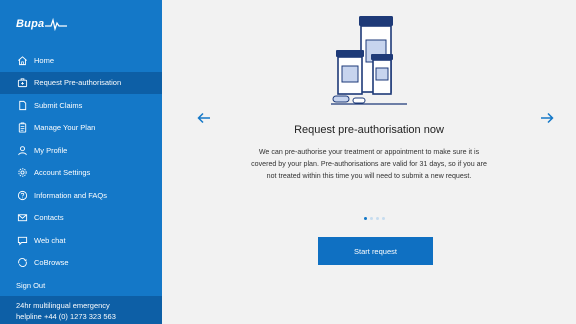 The image size is (576, 324). I want to click on sidebar-item-label: Contacts, so click(49, 218).